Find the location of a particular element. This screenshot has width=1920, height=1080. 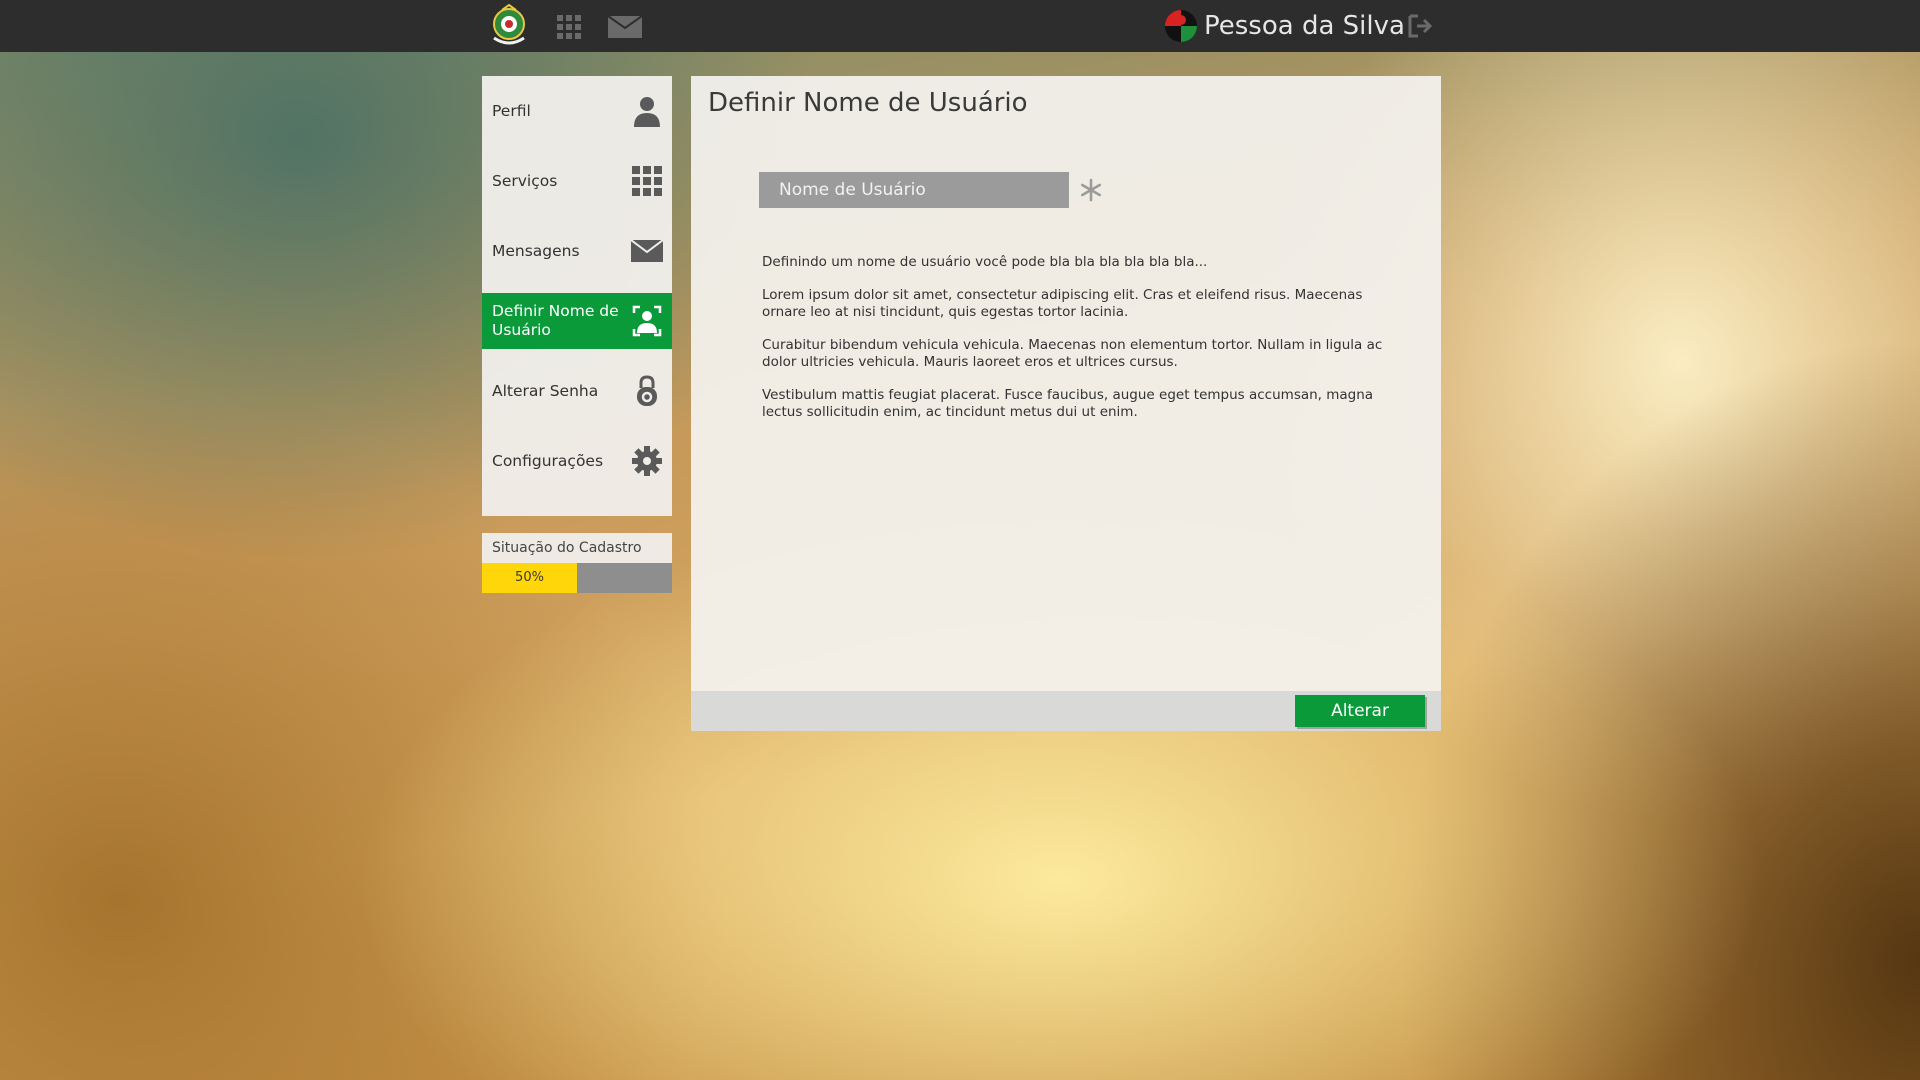

user-name: Pessoa da Silva is located at coordinates (1304, 26).